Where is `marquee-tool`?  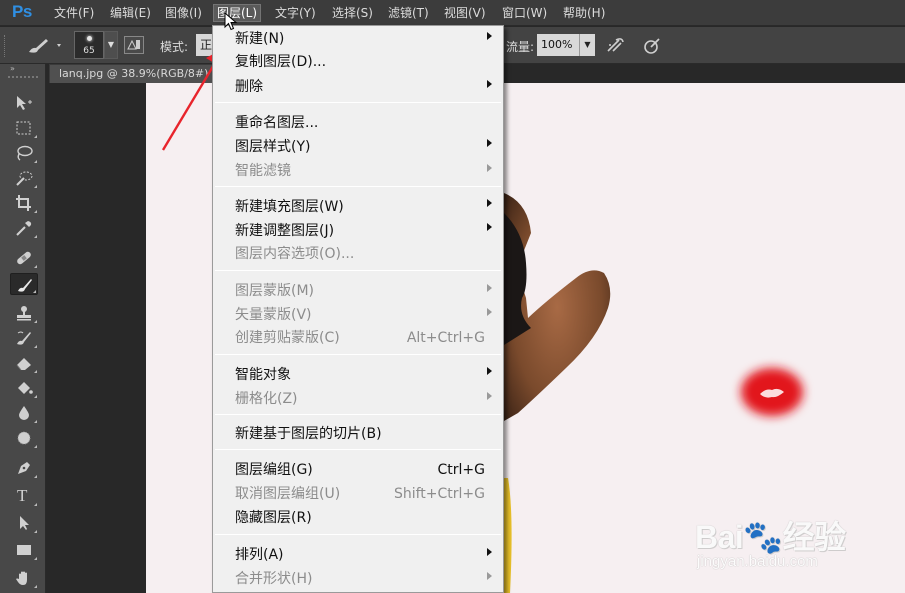
marquee-tool is located at coordinates (24, 128).